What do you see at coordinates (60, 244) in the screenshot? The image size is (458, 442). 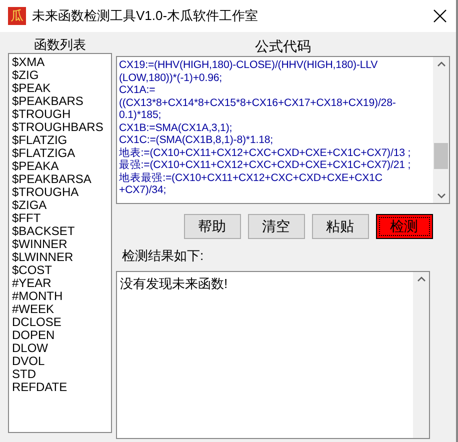 I see `function-item: $WINNER` at bounding box center [60, 244].